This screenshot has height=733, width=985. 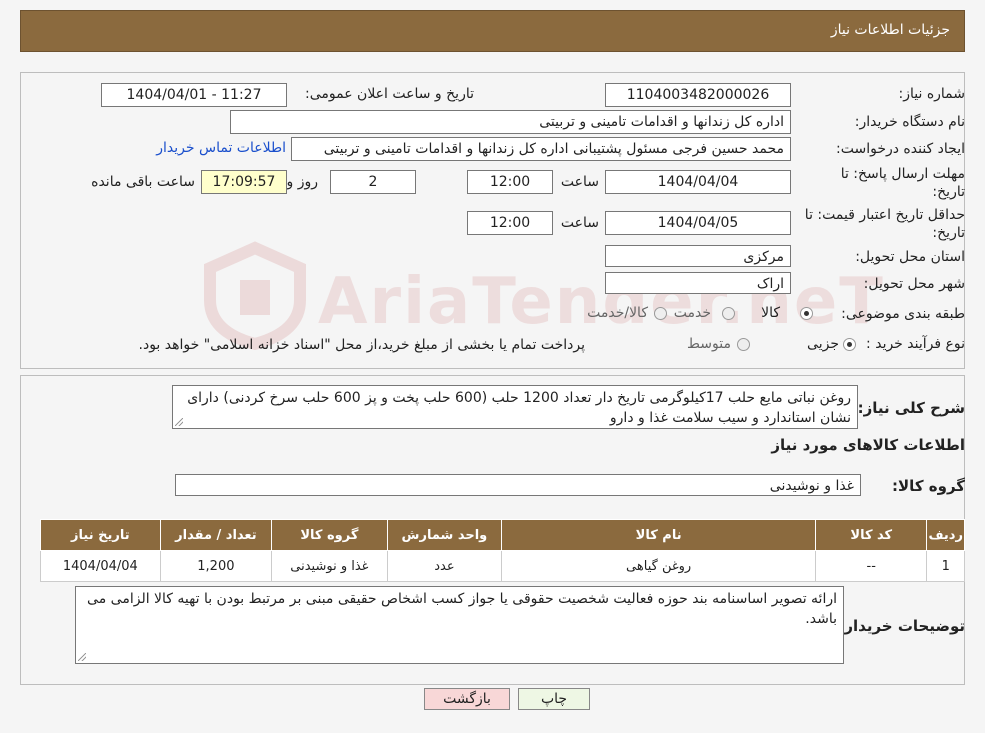 I want to click on price-validity-label-2: تاریخ:, so click(x=948, y=233).